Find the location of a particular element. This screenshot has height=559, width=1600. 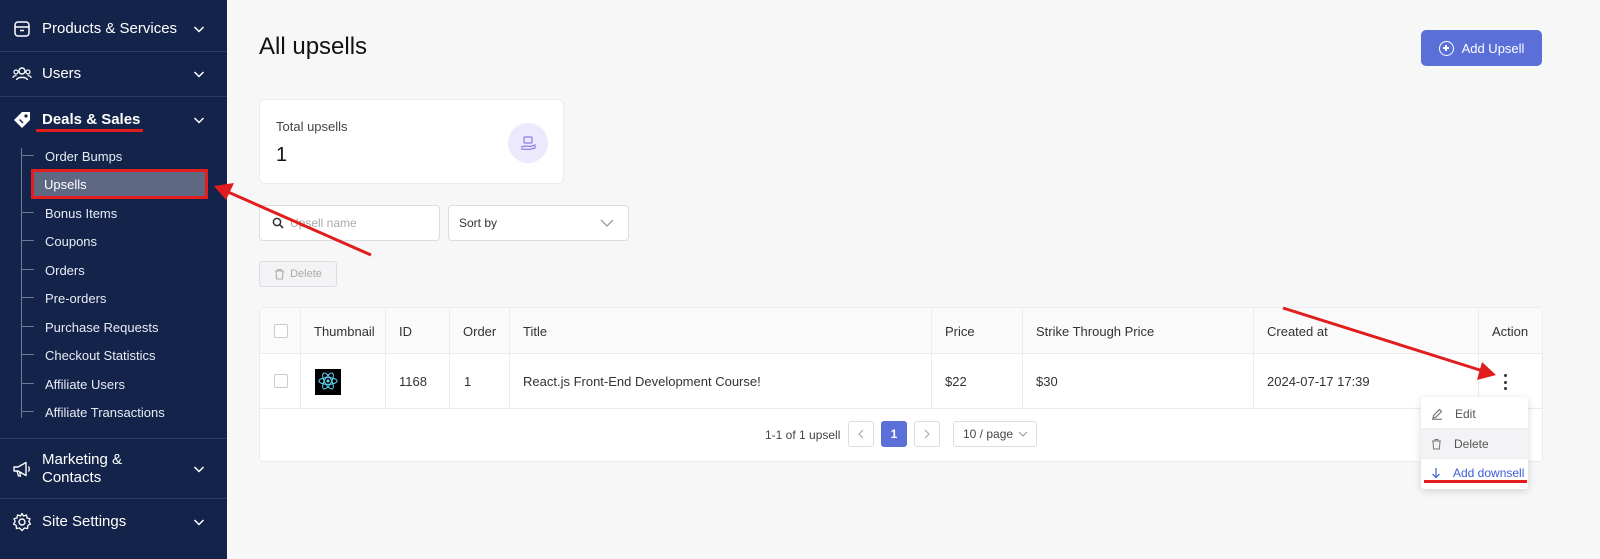

sidebar-item-label: Affiliate Users is located at coordinates (85, 384).